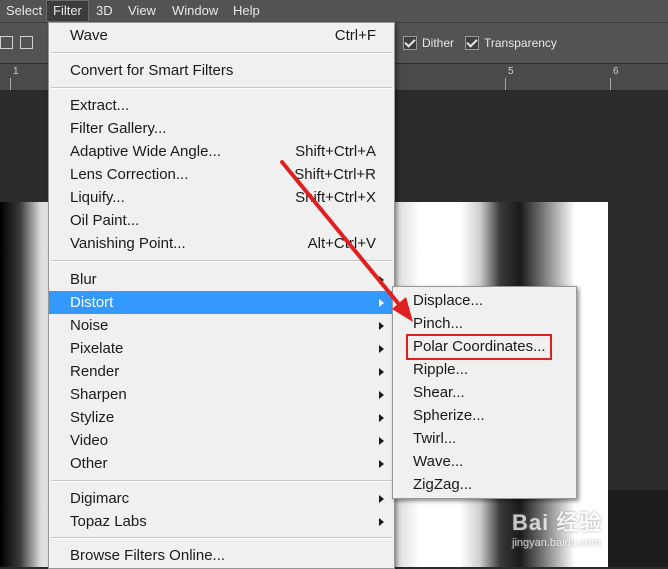 This screenshot has width=668, height=569. Describe the element at coordinates (221, 521) in the screenshot. I see `menu-item-topaz-labs: Topaz Labs` at that location.